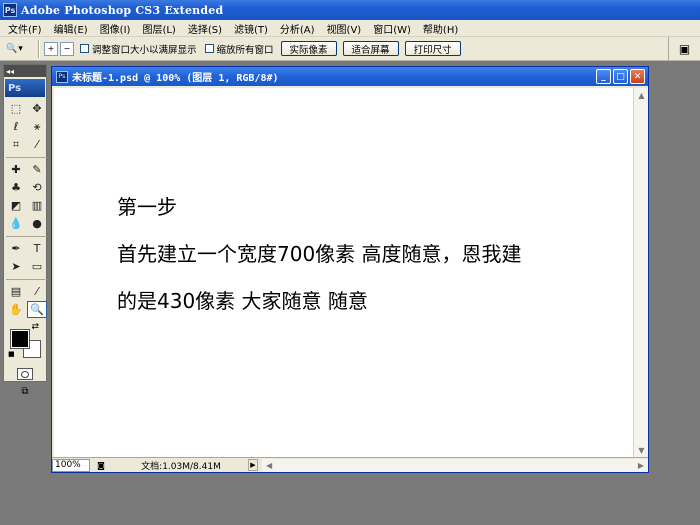 The image size is (700, 525). Describe the element at coordinates (16, 266) in the screenshot. I see `path-selection-tool-icon: ➤` at that location.